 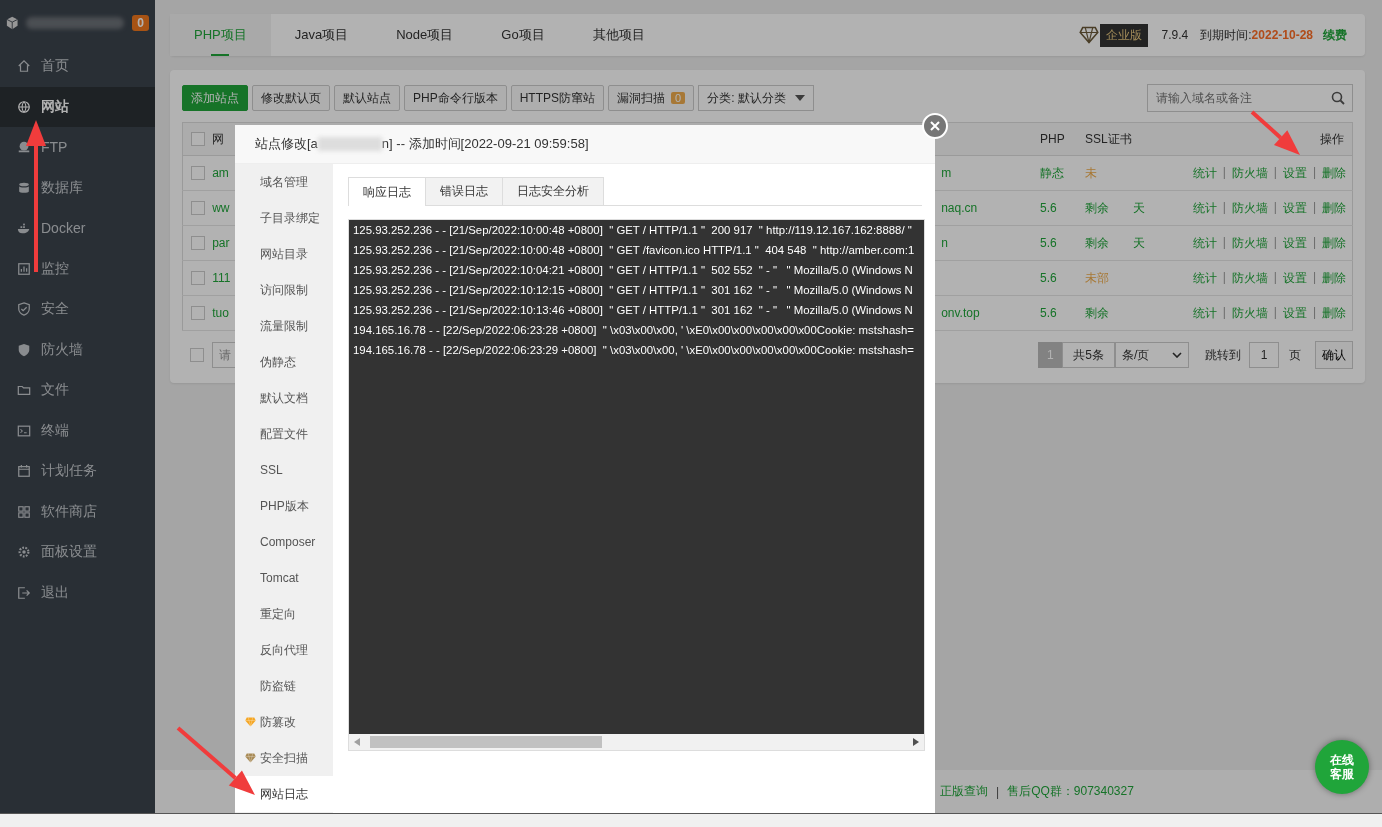 What do you see at coordinates (291, 98) in the screenshot?
I see `toolbar-button: 修改默认页` at bounding box center [291, 98].